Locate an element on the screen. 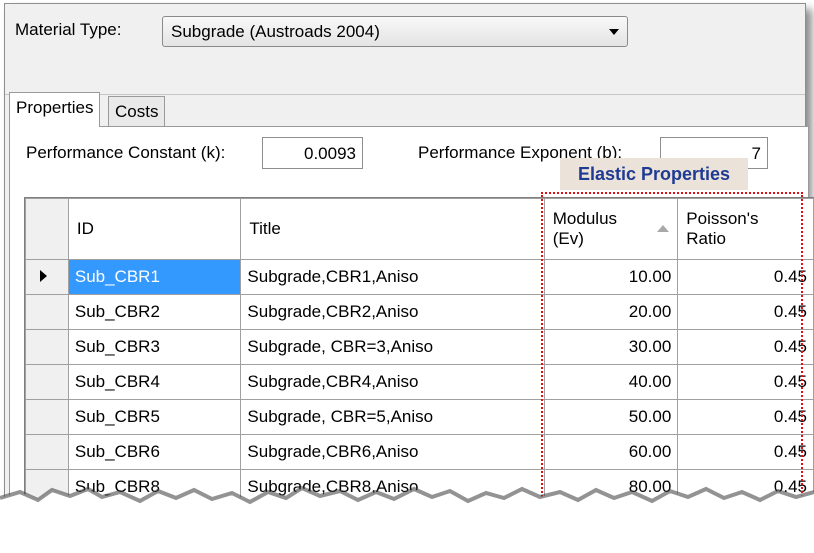  column-header-modulus: Modulus (Ev) is located at coordinates (611, 229).